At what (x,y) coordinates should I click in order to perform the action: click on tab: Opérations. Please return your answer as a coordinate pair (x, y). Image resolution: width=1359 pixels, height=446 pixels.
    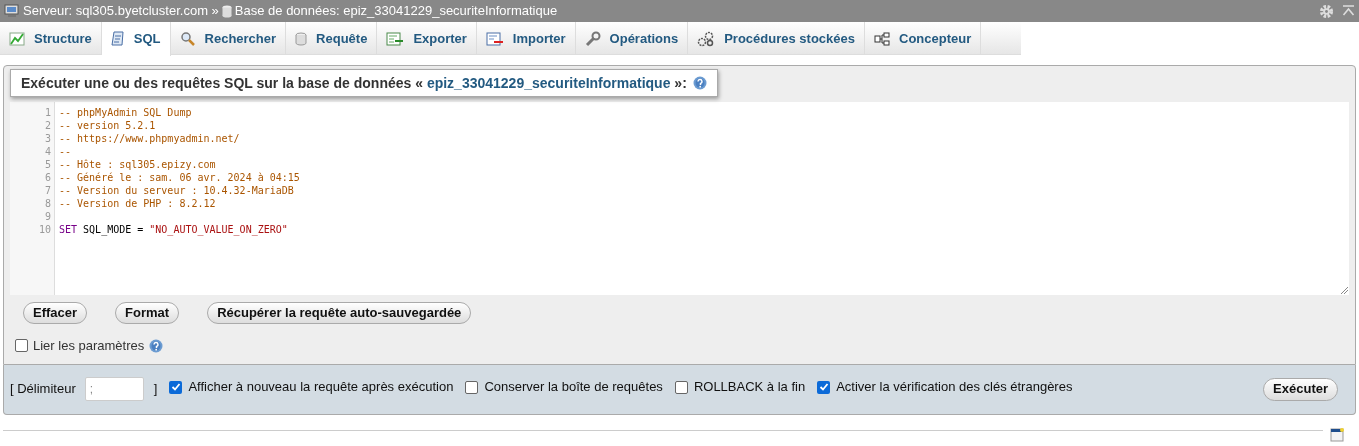
    Looking at the image, I should click on (632, 38).